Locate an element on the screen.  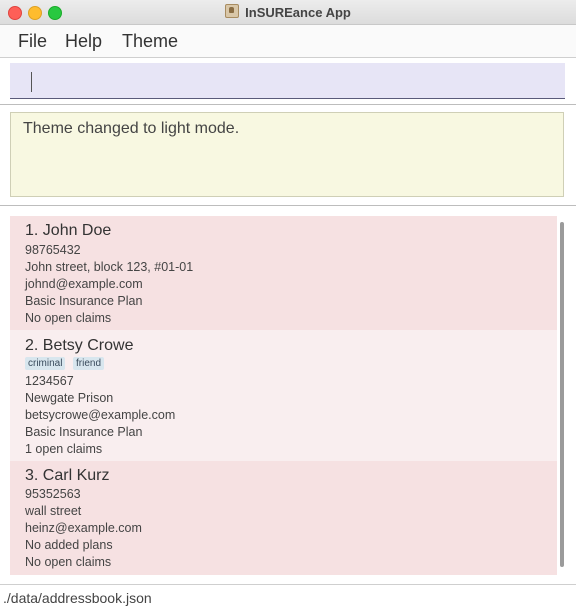
result-display: Theme changed to light mode. is located at coordinates (287, 154).